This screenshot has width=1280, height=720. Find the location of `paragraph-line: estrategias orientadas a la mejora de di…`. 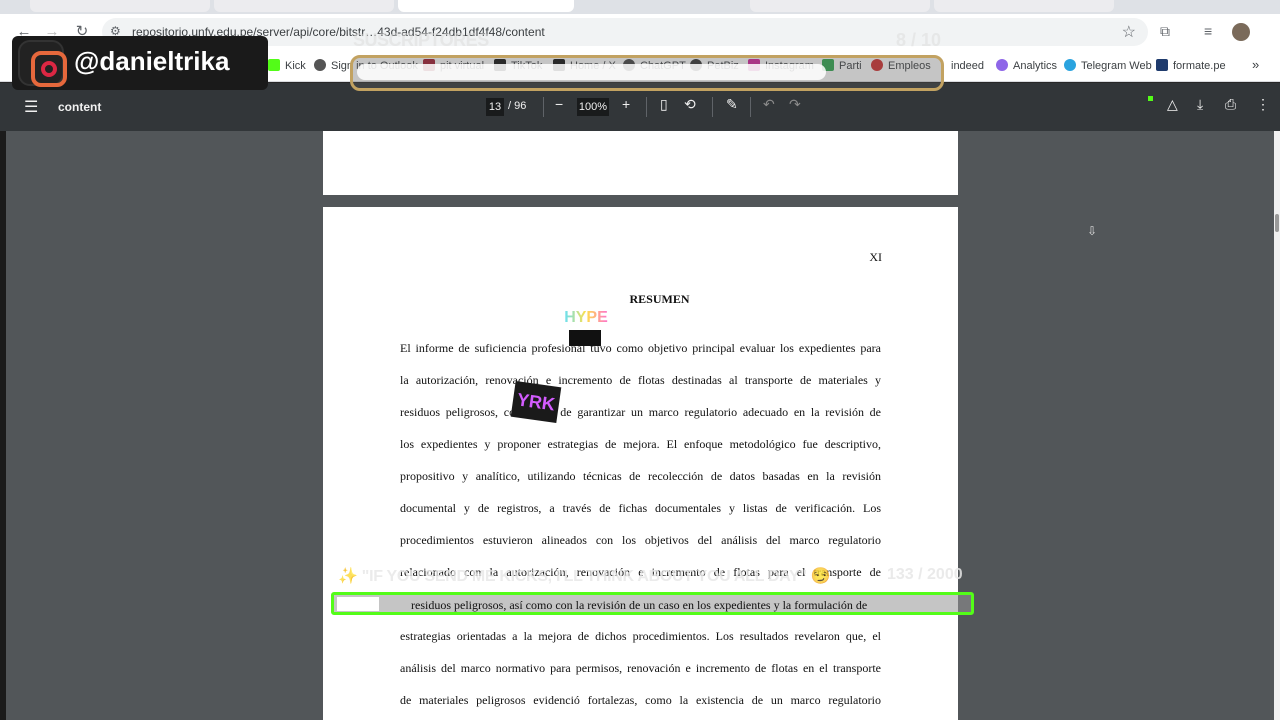

paragraph-line: estrategias orientadas a la mejora de di… is located at coordinates (640, 636).